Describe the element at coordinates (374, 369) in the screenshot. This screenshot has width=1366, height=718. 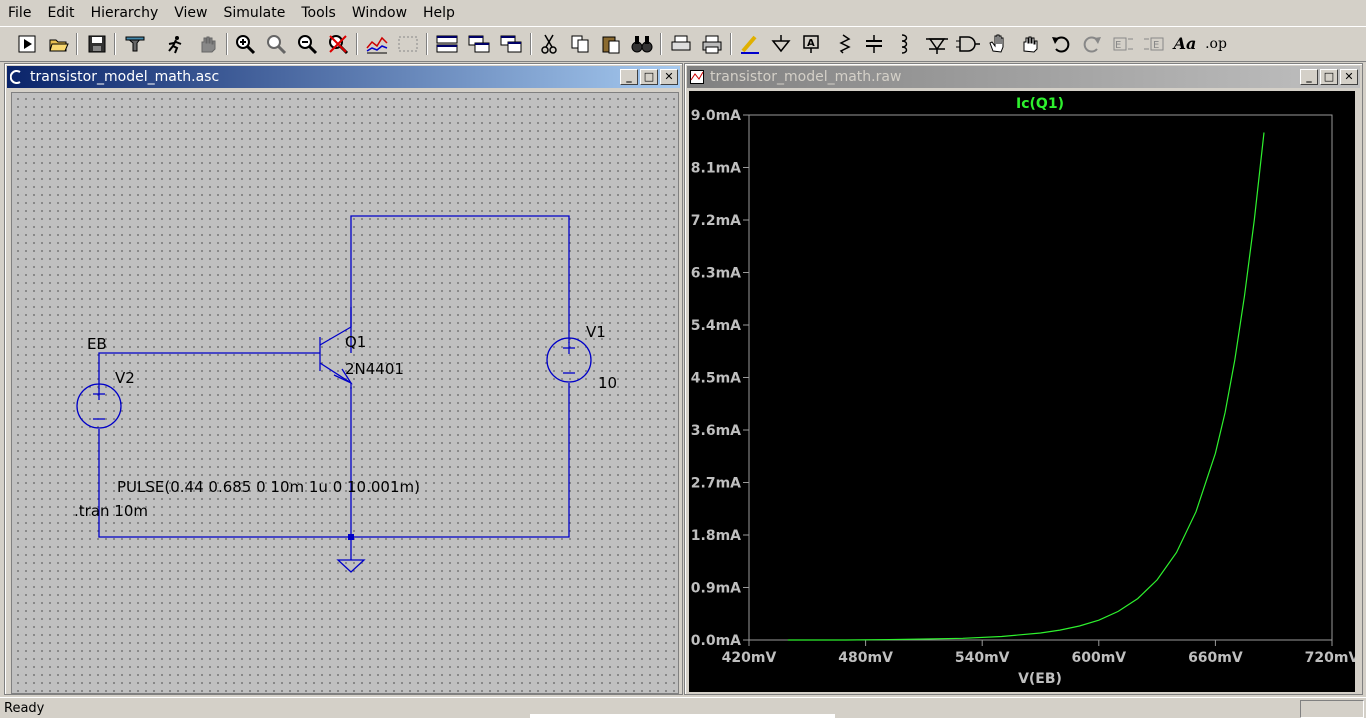
I see `q1-model-label: 2N4401` at that location.